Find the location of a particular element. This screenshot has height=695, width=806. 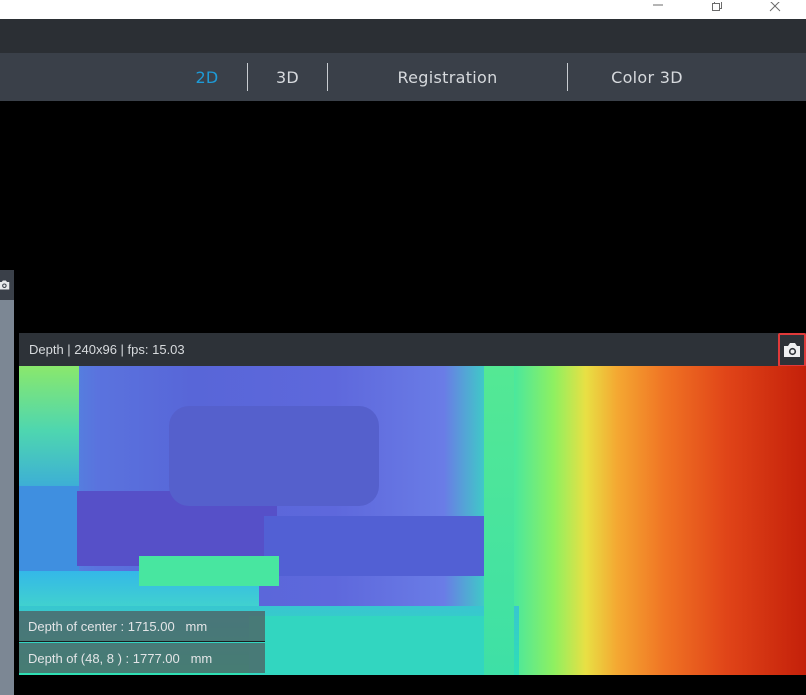

center-depth-readout: Depth of center : 1715.00 mm is located at coordinates (142, 626).